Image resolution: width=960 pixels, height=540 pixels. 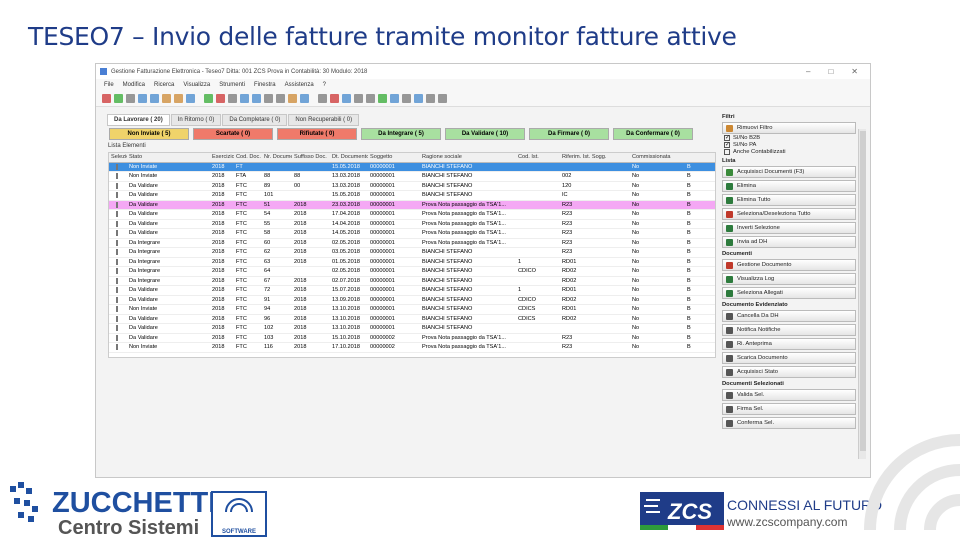 What do you see at coordinates (324, 120) in the screenshot?
I see `tab-3: Non Recuperabili ( 0)` at bounding box center [324, 120].